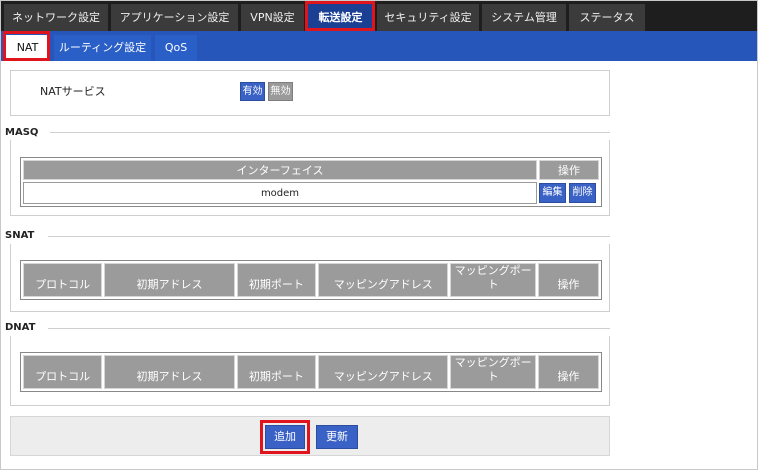  I want to click on delete-button: 削除, so click(582, 193).